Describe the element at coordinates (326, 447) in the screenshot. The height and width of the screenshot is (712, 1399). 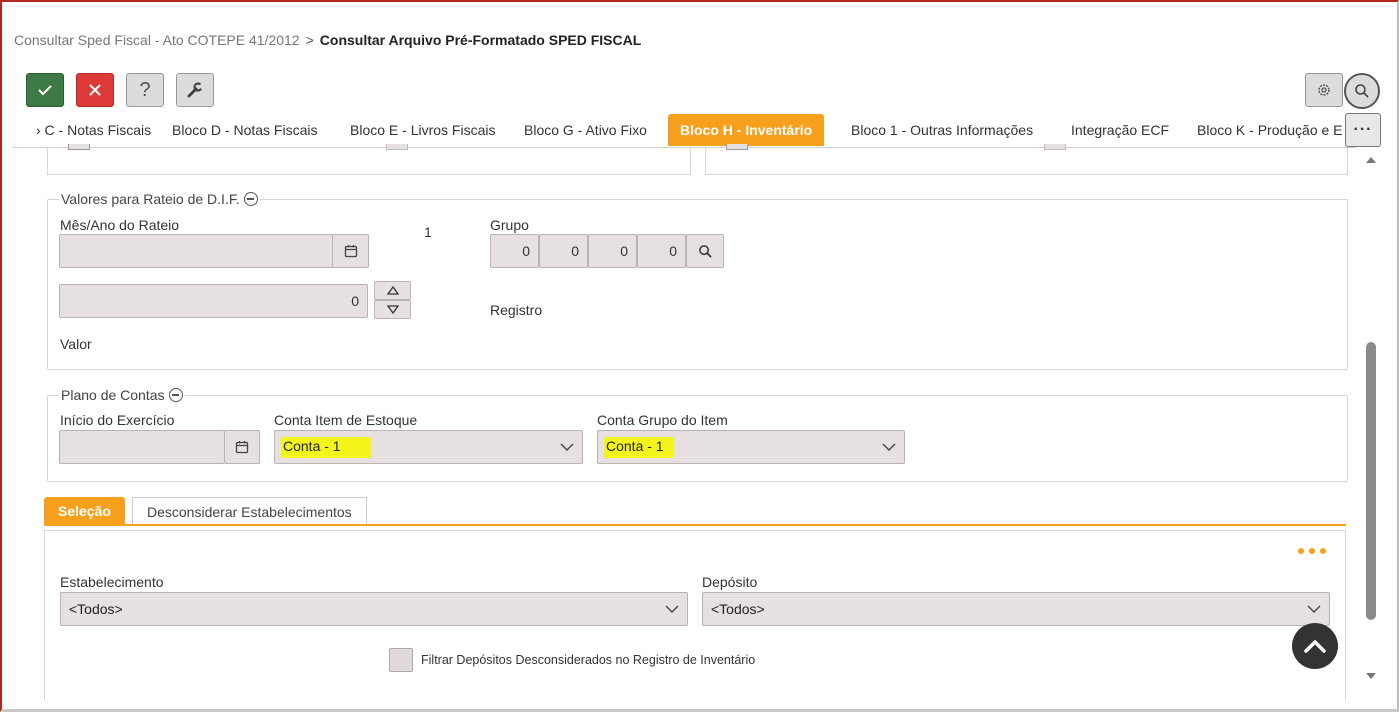
I see `conta-item-value: Conta - 1` at that location.